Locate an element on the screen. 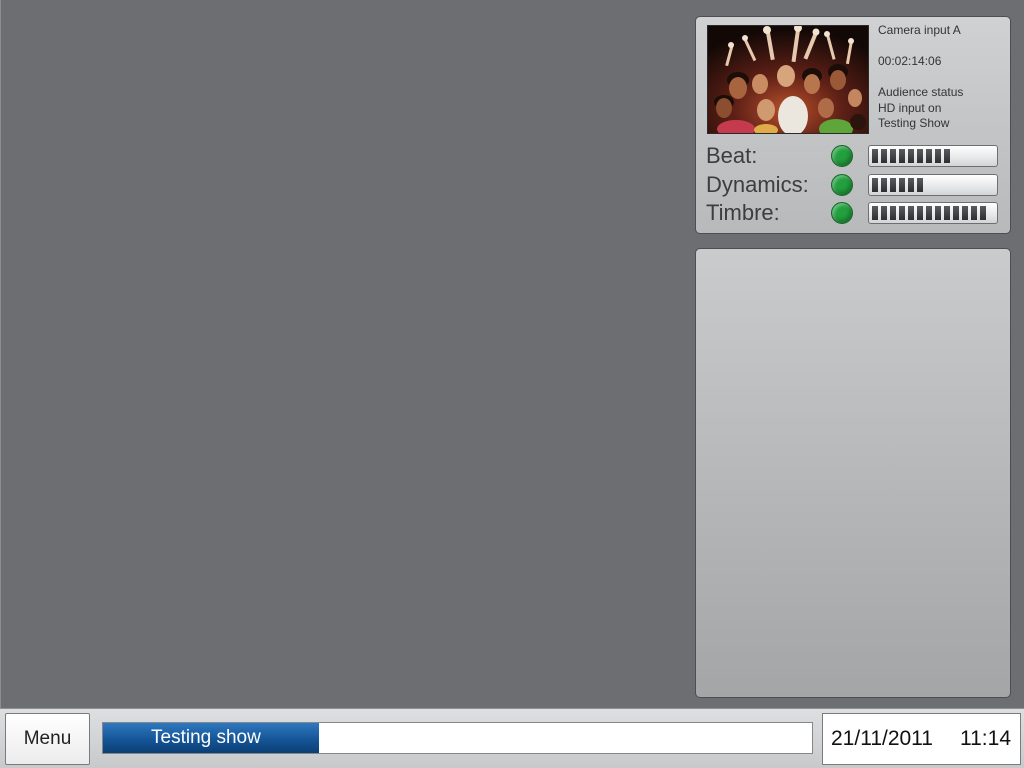 Image resolution: width=1024 pixels, height=768 pixels. meter-row-dynamics: Dynamics: is located at coordinates (853, 185).